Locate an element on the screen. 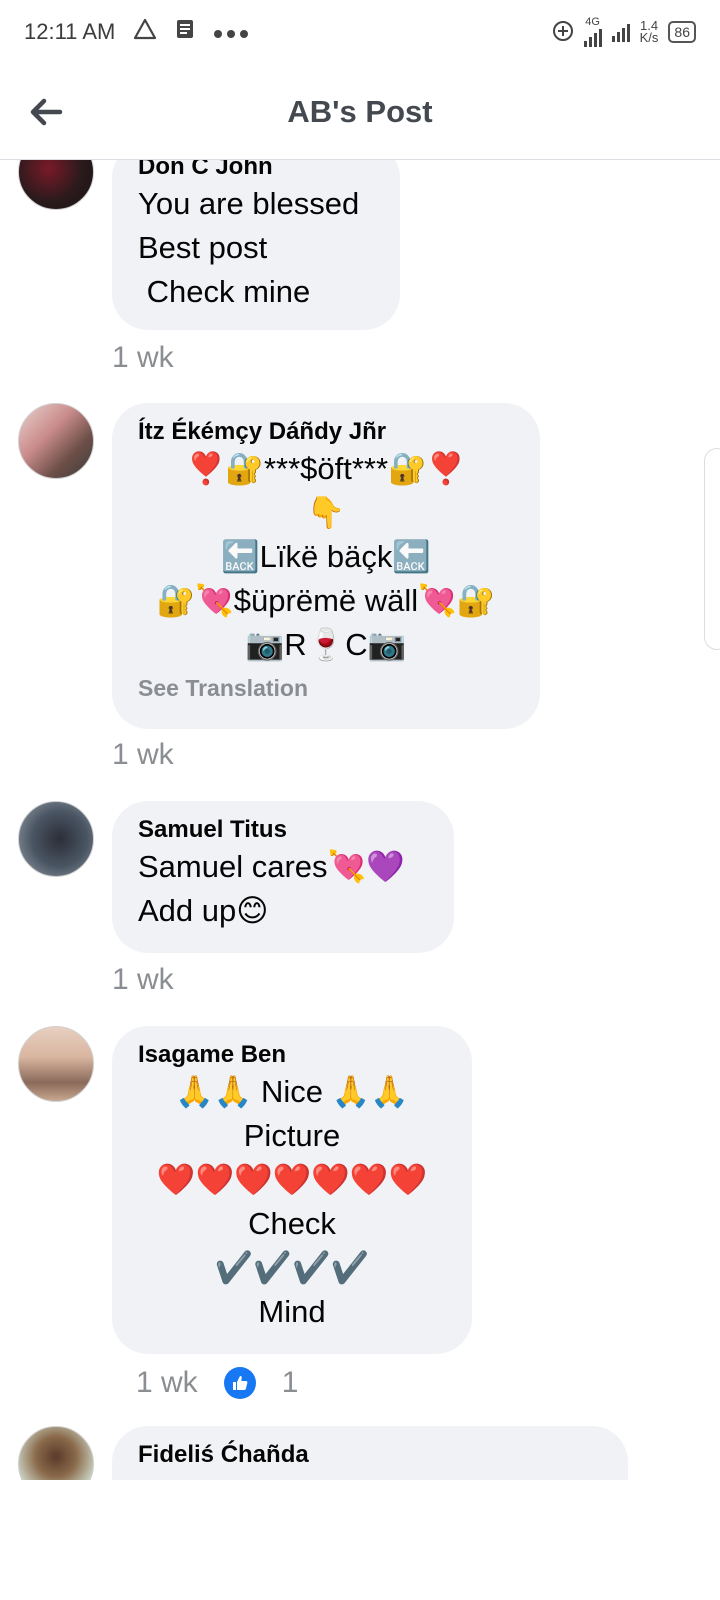 The width and height of the screenshot is (720, 1600). comment-author: Isagame Ben is located at coordinates (292, 1055).